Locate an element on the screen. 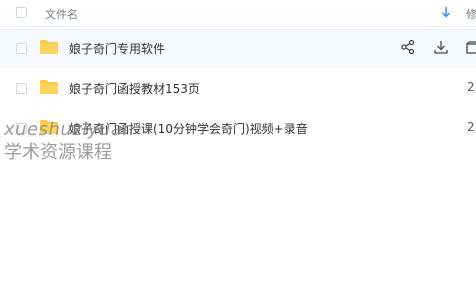  file-name: 娘子奇门函授课(10分钟学会奇门)视频+录音 is located at coordinates (188, 128).